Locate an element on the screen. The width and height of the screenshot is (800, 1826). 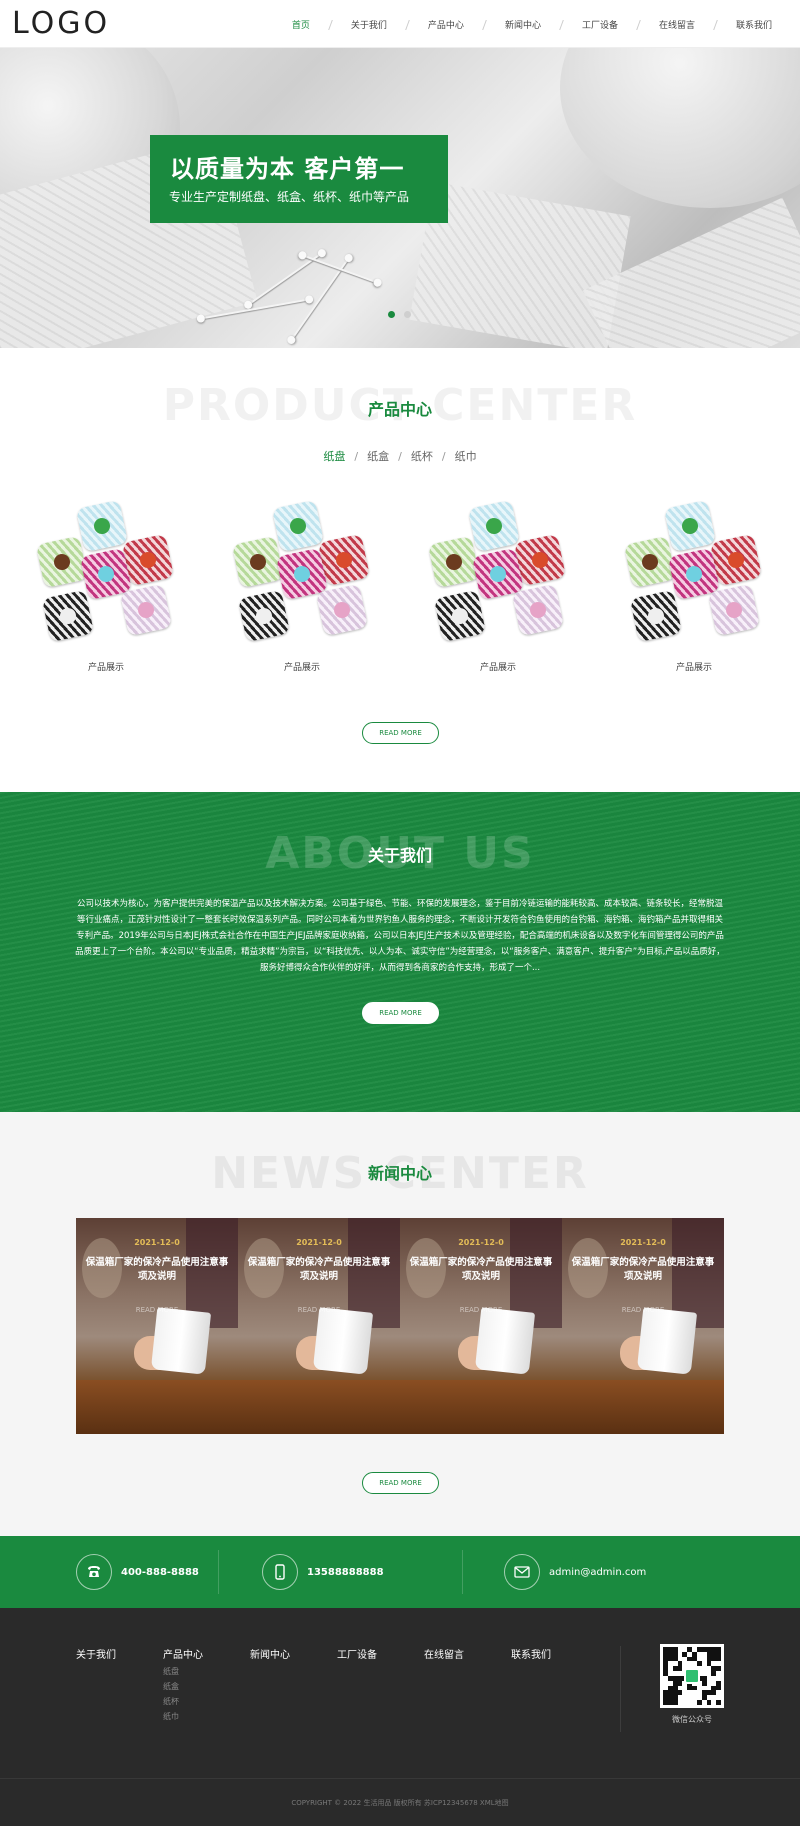
nav-item-about: 关于我们 is located at coordinates (369, 24).